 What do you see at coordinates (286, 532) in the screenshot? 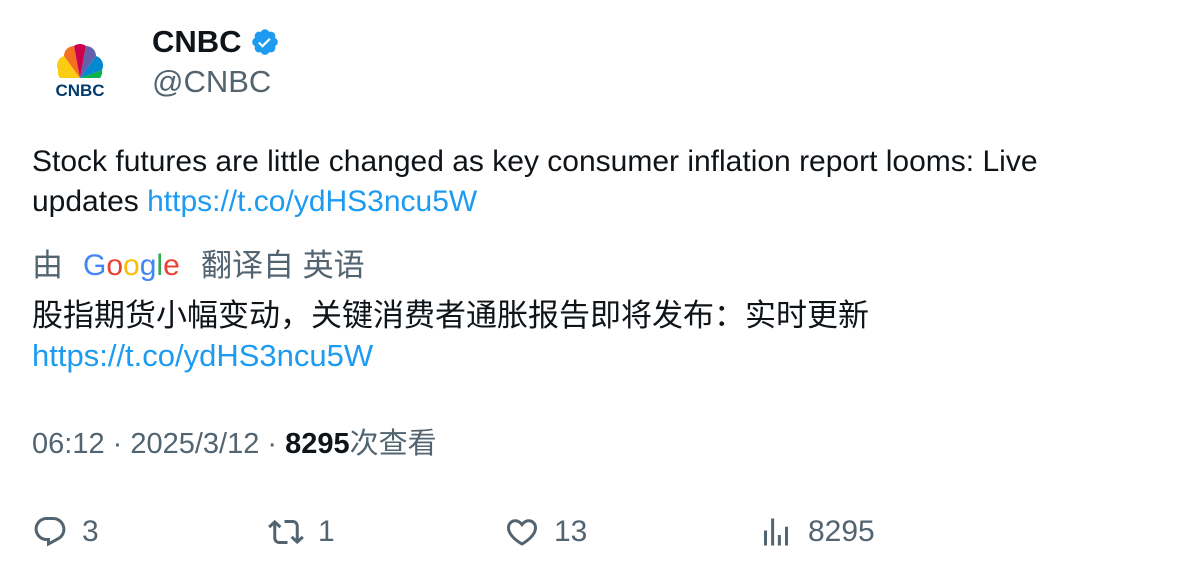
I see `retweet-icon` at bounding box center [286, 532].